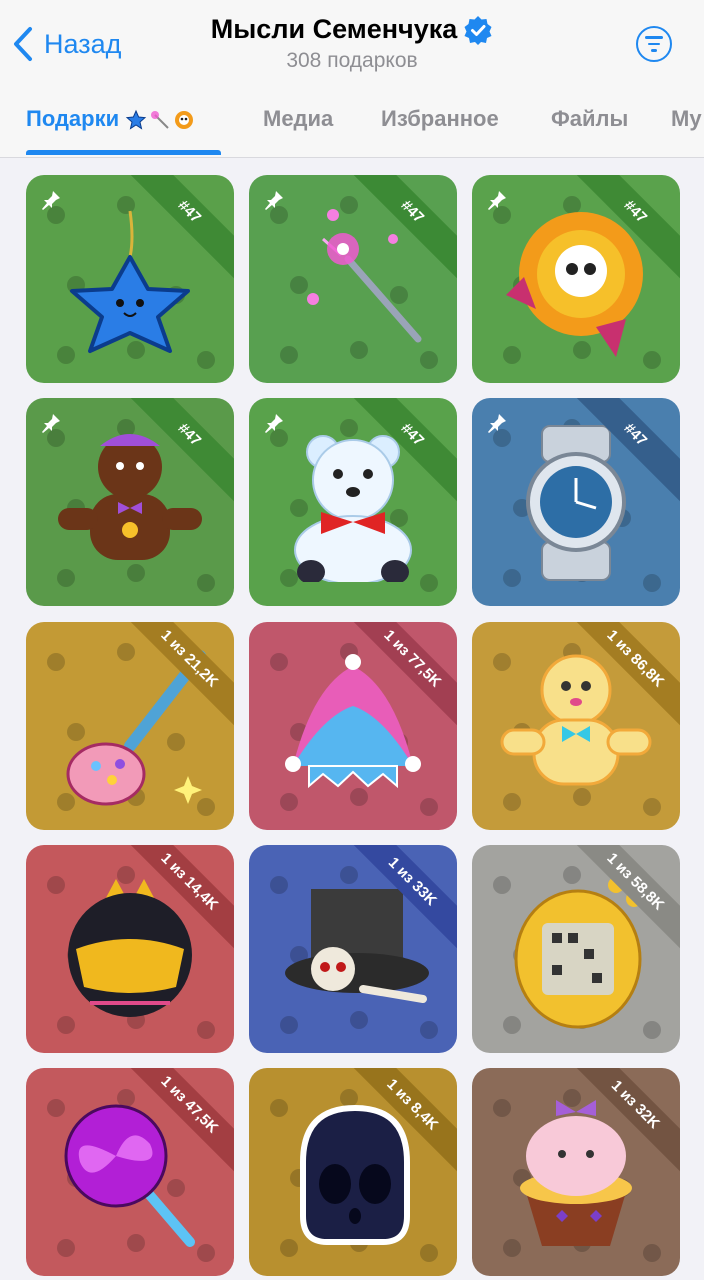 The image size is (704, 1280). Describe the element at coordinates (298, 119) in the screenshot. I see `tab-media: Медиа` at that location.